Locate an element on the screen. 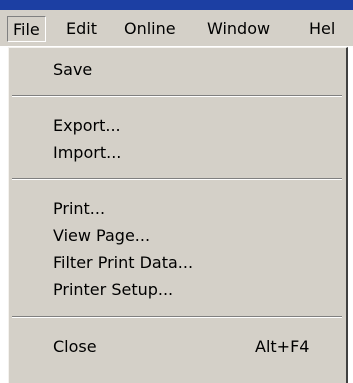 The image size is (353, 383). menu-edit: Edit is located at coordinates (81, 29).